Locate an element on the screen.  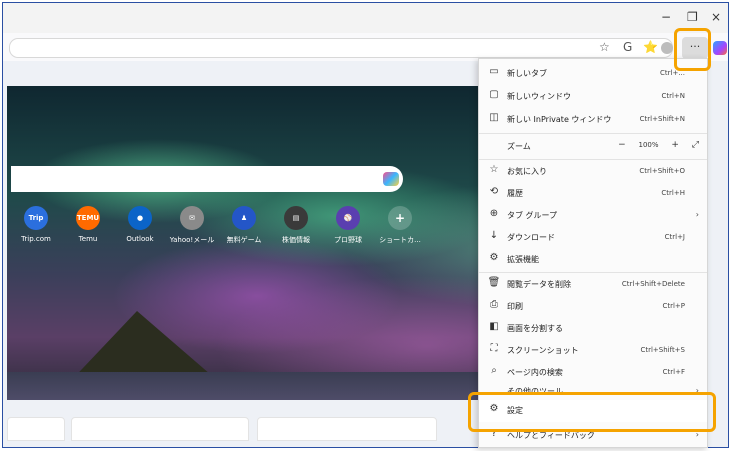
favorites-icon: ☆ is located at coordinates (494, 169).